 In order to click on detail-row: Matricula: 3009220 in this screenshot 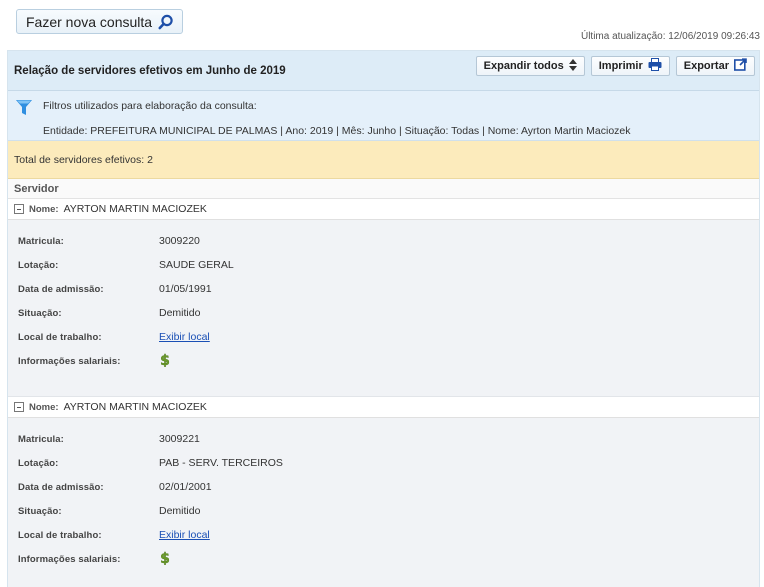, I will do `click(383, 241)`.